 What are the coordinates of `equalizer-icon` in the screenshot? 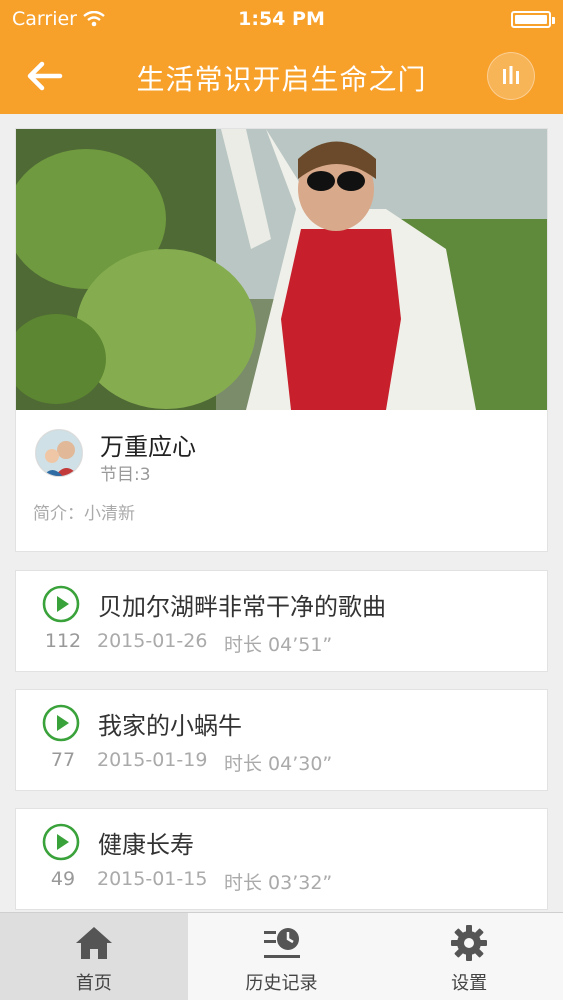 It's located at (511, 75).